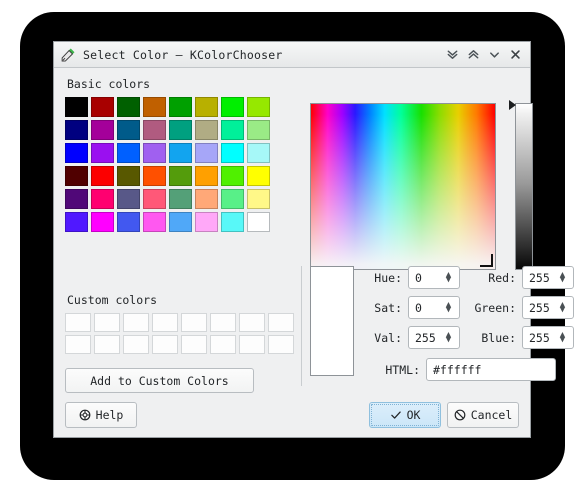  I want to click on vertical-separator, so click(301, 326).